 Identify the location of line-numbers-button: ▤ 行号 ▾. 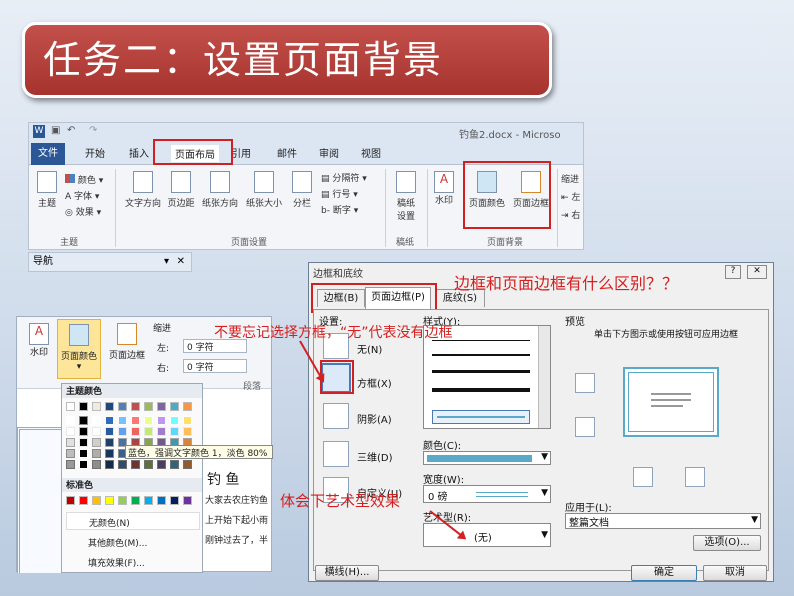
(344, 195).